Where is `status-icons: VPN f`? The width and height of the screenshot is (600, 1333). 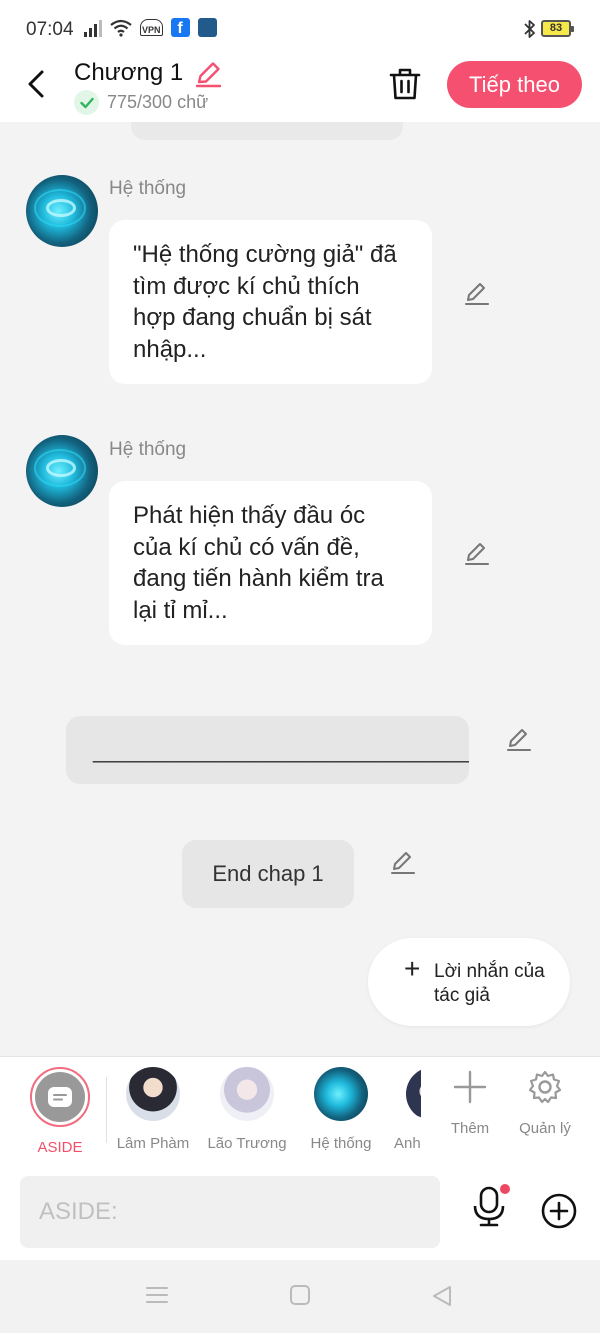
status-icons: VPN f is located at coordinates (150, 27).